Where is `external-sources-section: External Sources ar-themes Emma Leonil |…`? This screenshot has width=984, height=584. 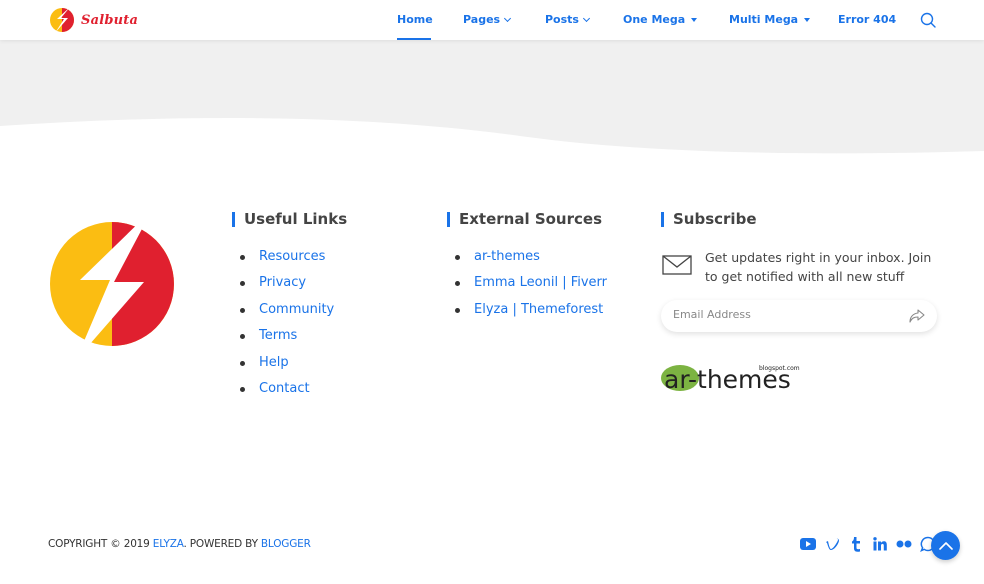 external-sources-section: External Sources ar-themes Emma Leonil |… is located at coordinates (527, 270).